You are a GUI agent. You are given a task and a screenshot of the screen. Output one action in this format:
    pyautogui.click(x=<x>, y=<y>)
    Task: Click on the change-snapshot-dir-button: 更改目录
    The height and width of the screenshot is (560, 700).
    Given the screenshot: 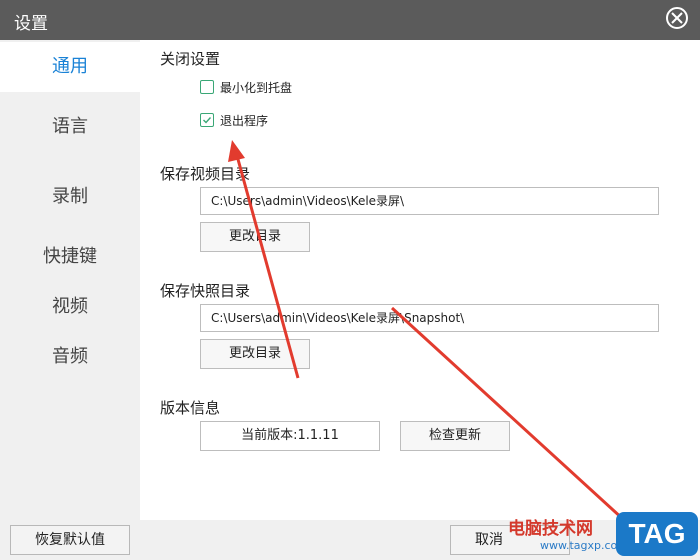 What is the action you would take?
    pyautogui.click(x=255, y=354)
    